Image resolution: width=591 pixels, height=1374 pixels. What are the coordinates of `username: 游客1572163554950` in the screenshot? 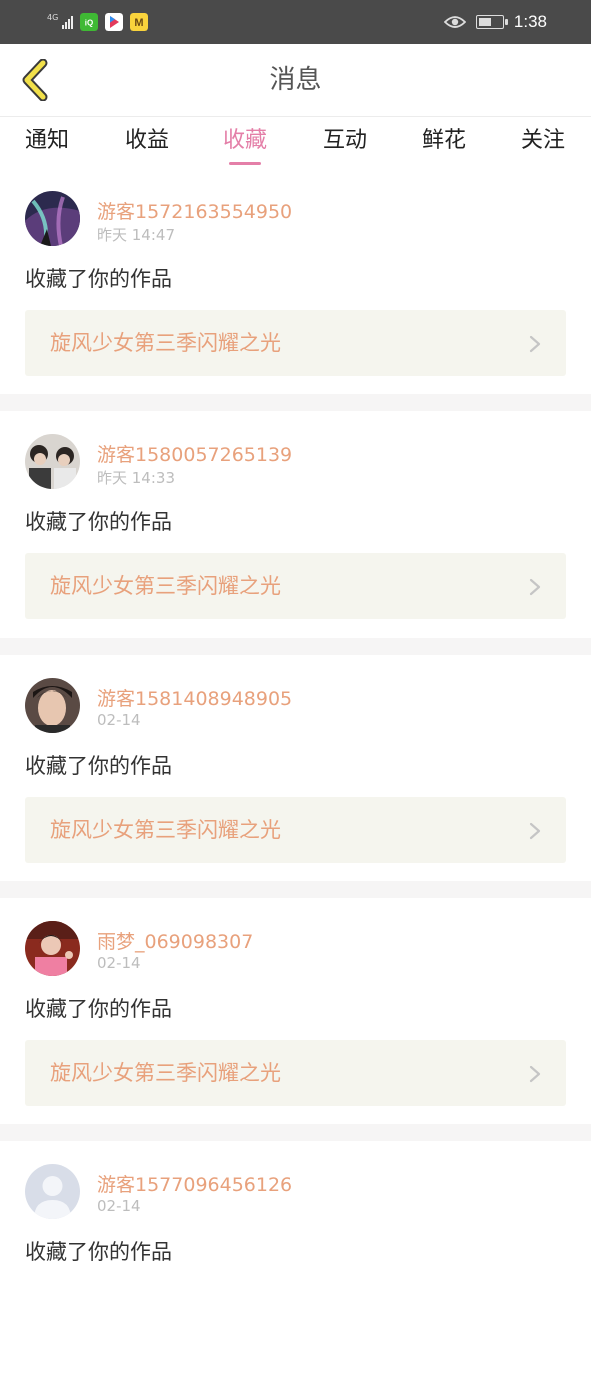 It's located at (194, 210).